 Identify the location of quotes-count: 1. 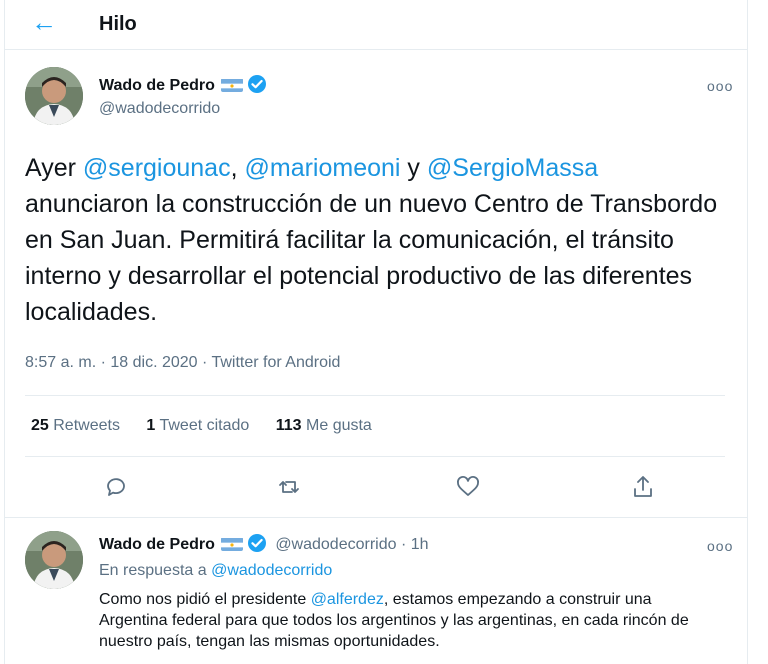
(151, 425).